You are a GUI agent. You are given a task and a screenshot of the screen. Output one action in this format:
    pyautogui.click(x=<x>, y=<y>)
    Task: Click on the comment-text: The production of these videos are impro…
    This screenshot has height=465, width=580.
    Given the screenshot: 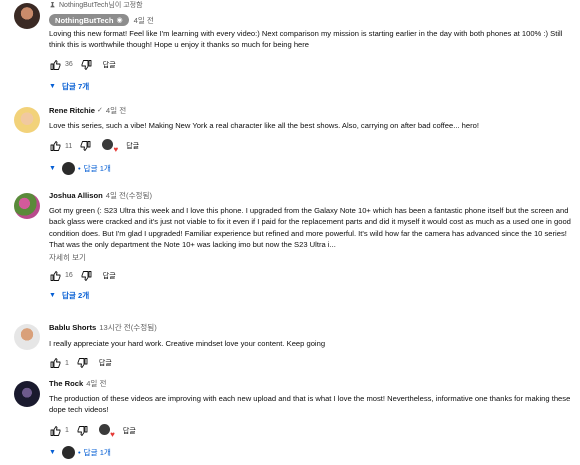 What is the action you would take?
    pyautogui.click(x=310, y=404)
    